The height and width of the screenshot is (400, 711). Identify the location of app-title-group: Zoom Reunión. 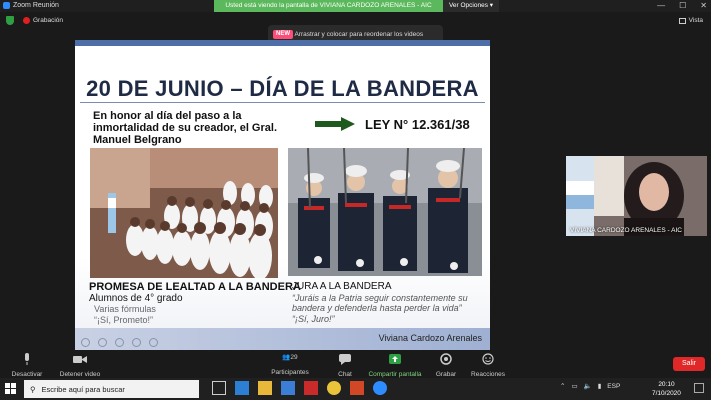
(31, 5).